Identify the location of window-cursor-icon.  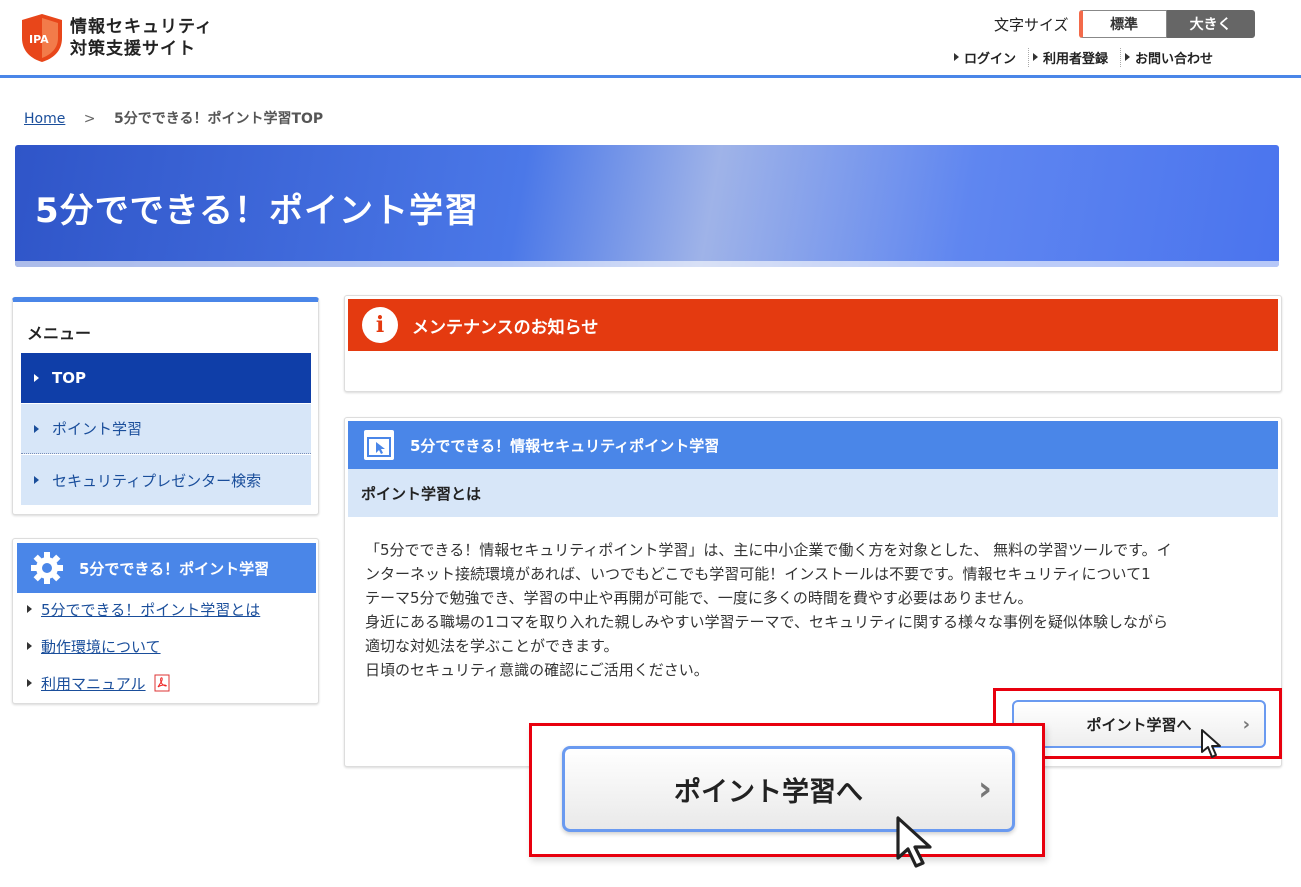
(379, 445).